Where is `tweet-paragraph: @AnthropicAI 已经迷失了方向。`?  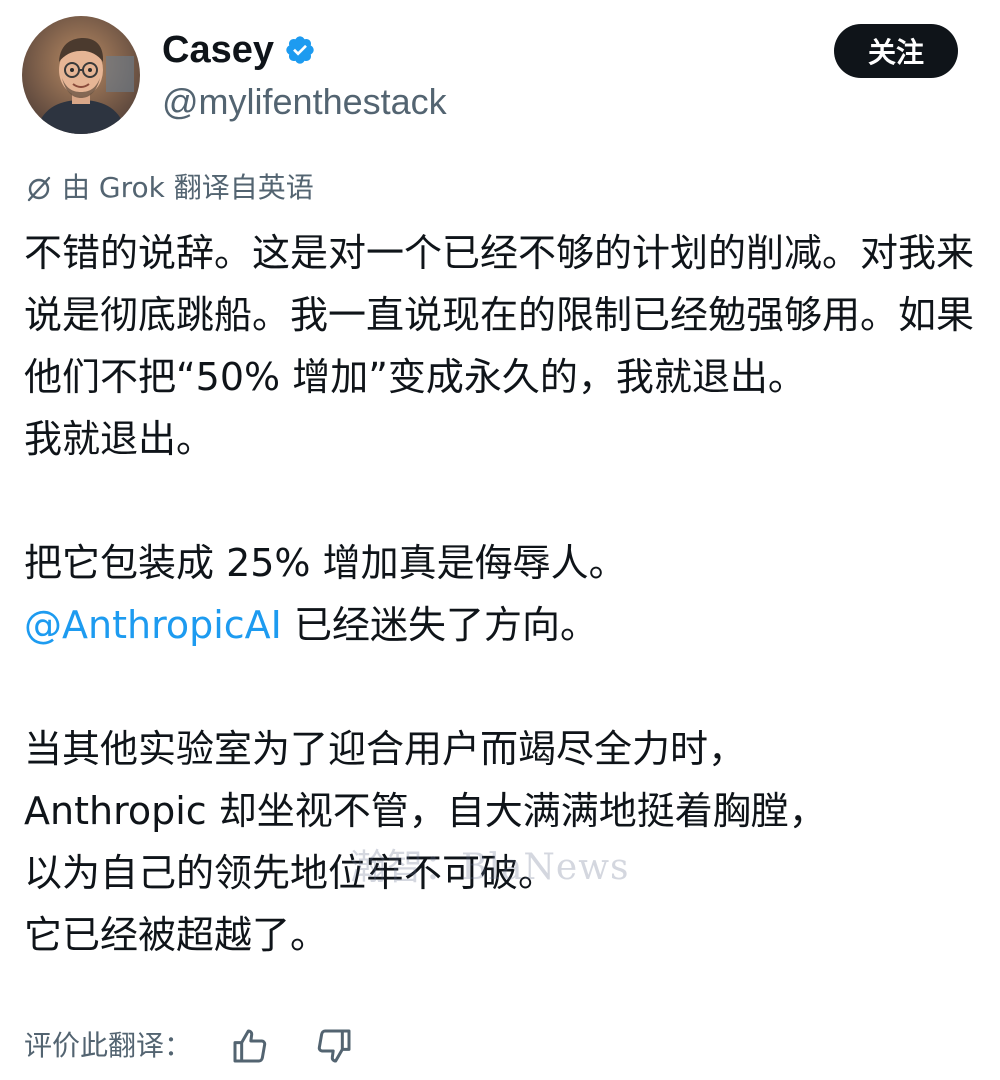 tweet-paragraph: @AnthropicAI 已经迷失了方向。 is located at coordinates (504, 625).